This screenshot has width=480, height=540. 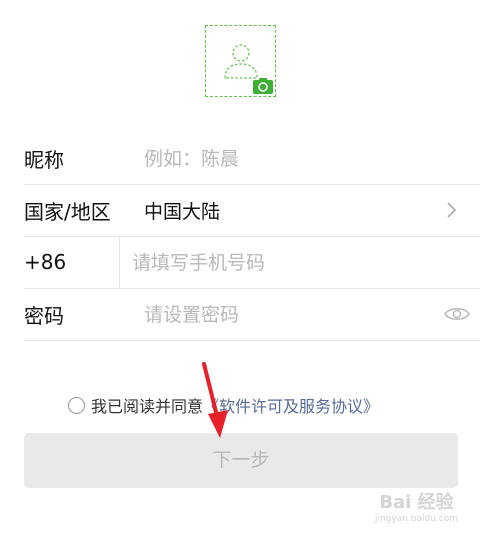 I want to click on nickname-label: 昵称, so click(x=44, y=160).